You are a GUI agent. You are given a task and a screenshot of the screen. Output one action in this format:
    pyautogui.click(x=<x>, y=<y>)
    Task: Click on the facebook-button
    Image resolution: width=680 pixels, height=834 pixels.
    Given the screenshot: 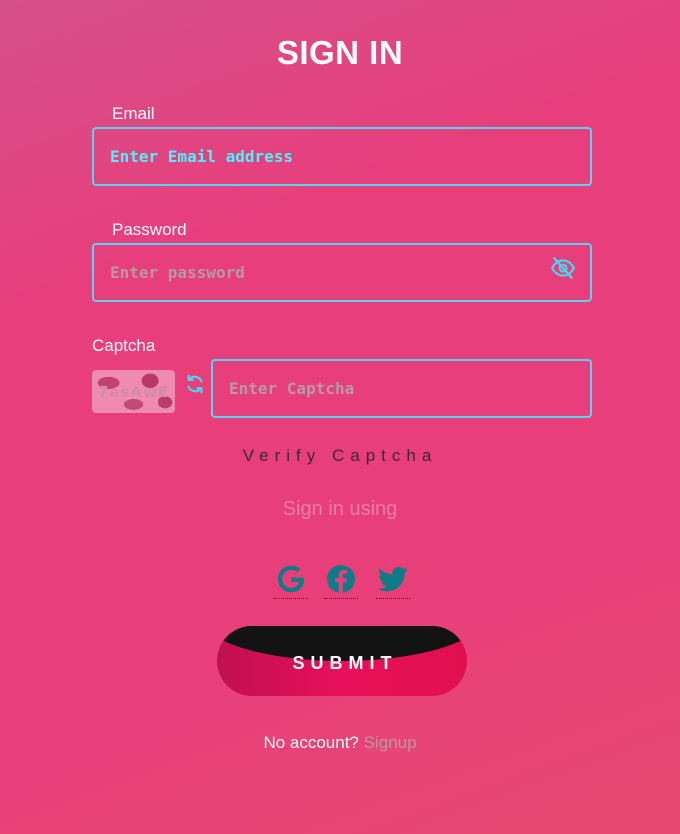 What is the action you would take?
    pyautogui.click(x=341, y=581)
    